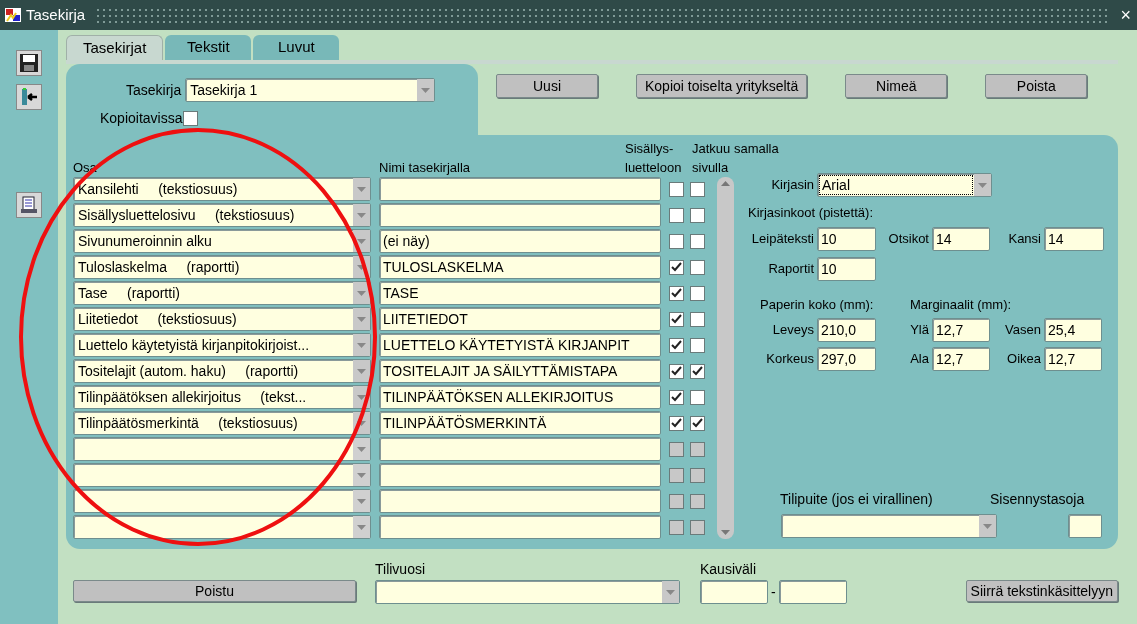 This screenshot has height=624, width=1137. Describe the element at coordinates (654, 168) in the screenshot. I see `column-header: luetteloon` at that location.